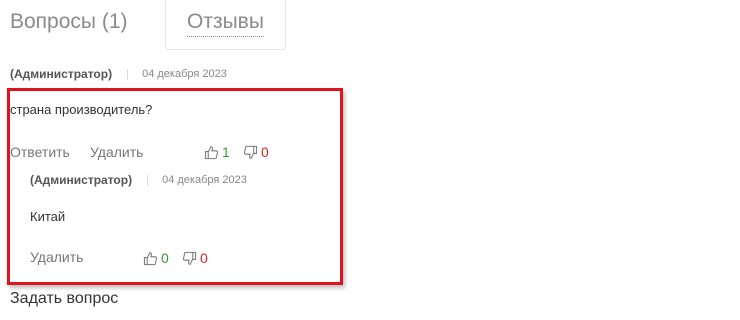 The height and width of the screenshot is (320, 740). I want to click on answer-dislike-button: 0, so click(195, 258).